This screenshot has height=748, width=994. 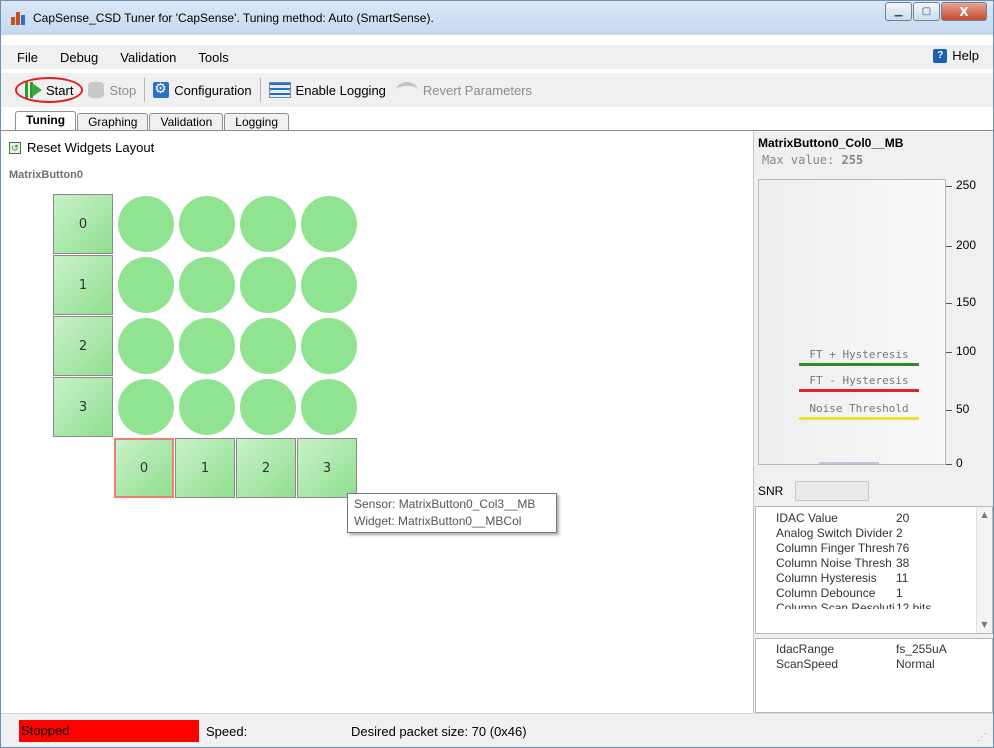 What do you see at coordinates (477, 90) in the screenshot?
I see `revert-parameters-label: Revert Parameters` at bounding box center [477, 90].